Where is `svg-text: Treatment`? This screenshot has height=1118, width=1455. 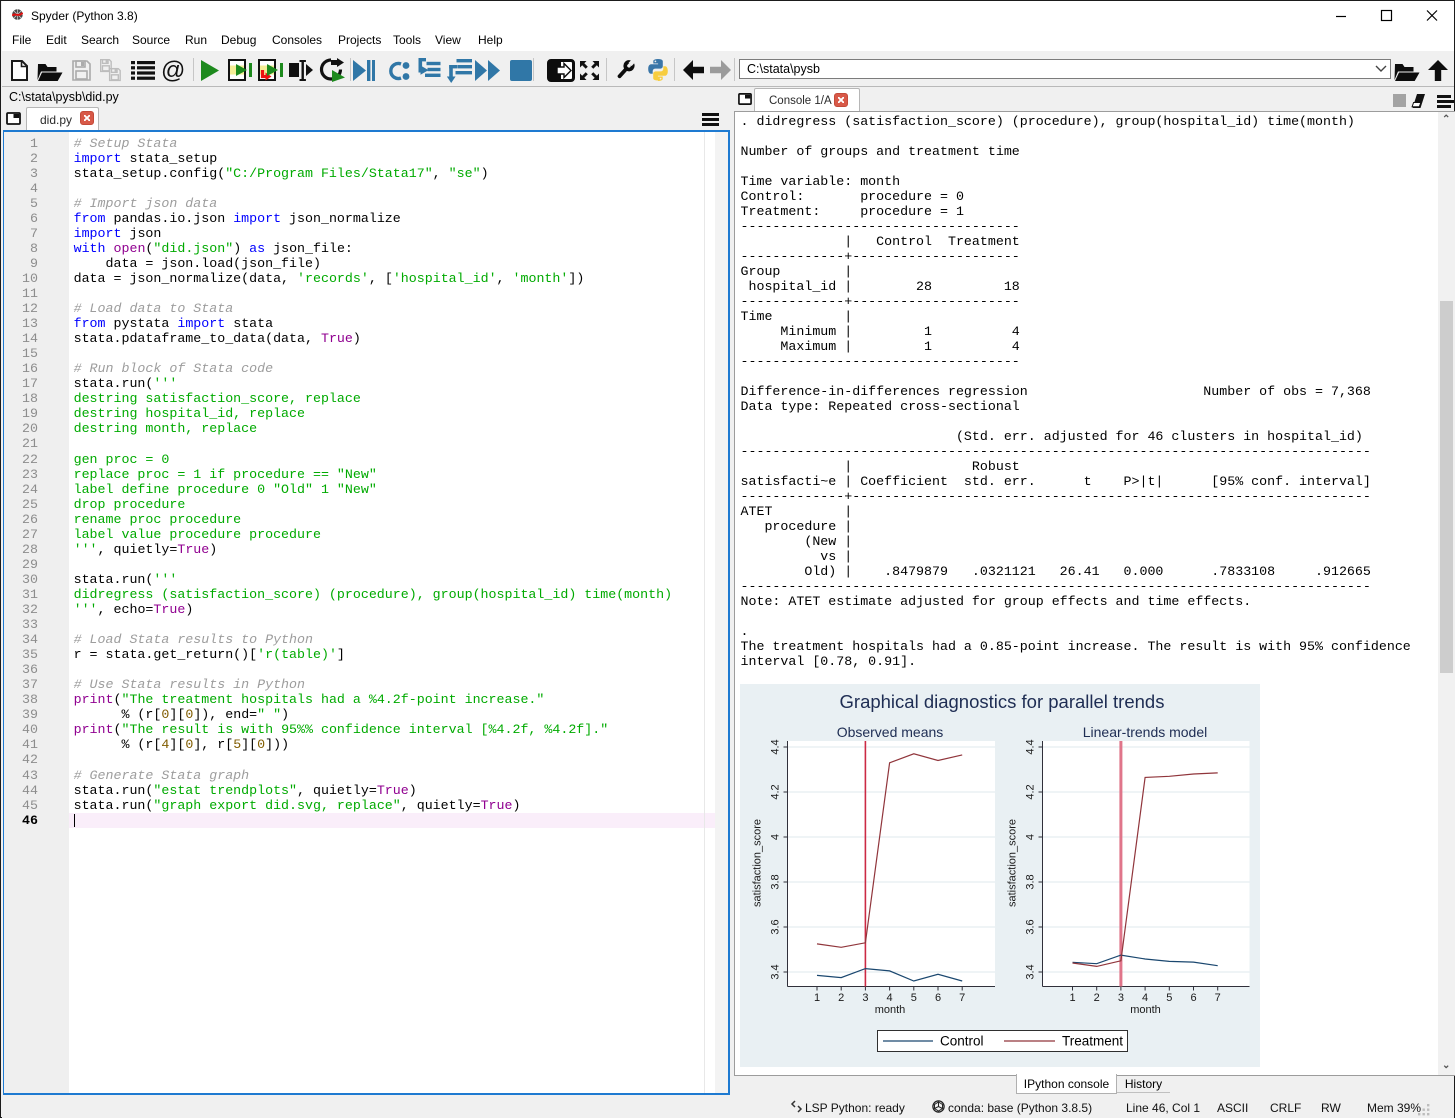
svg-text: Treatment is located at coordinates (1092, 1041).